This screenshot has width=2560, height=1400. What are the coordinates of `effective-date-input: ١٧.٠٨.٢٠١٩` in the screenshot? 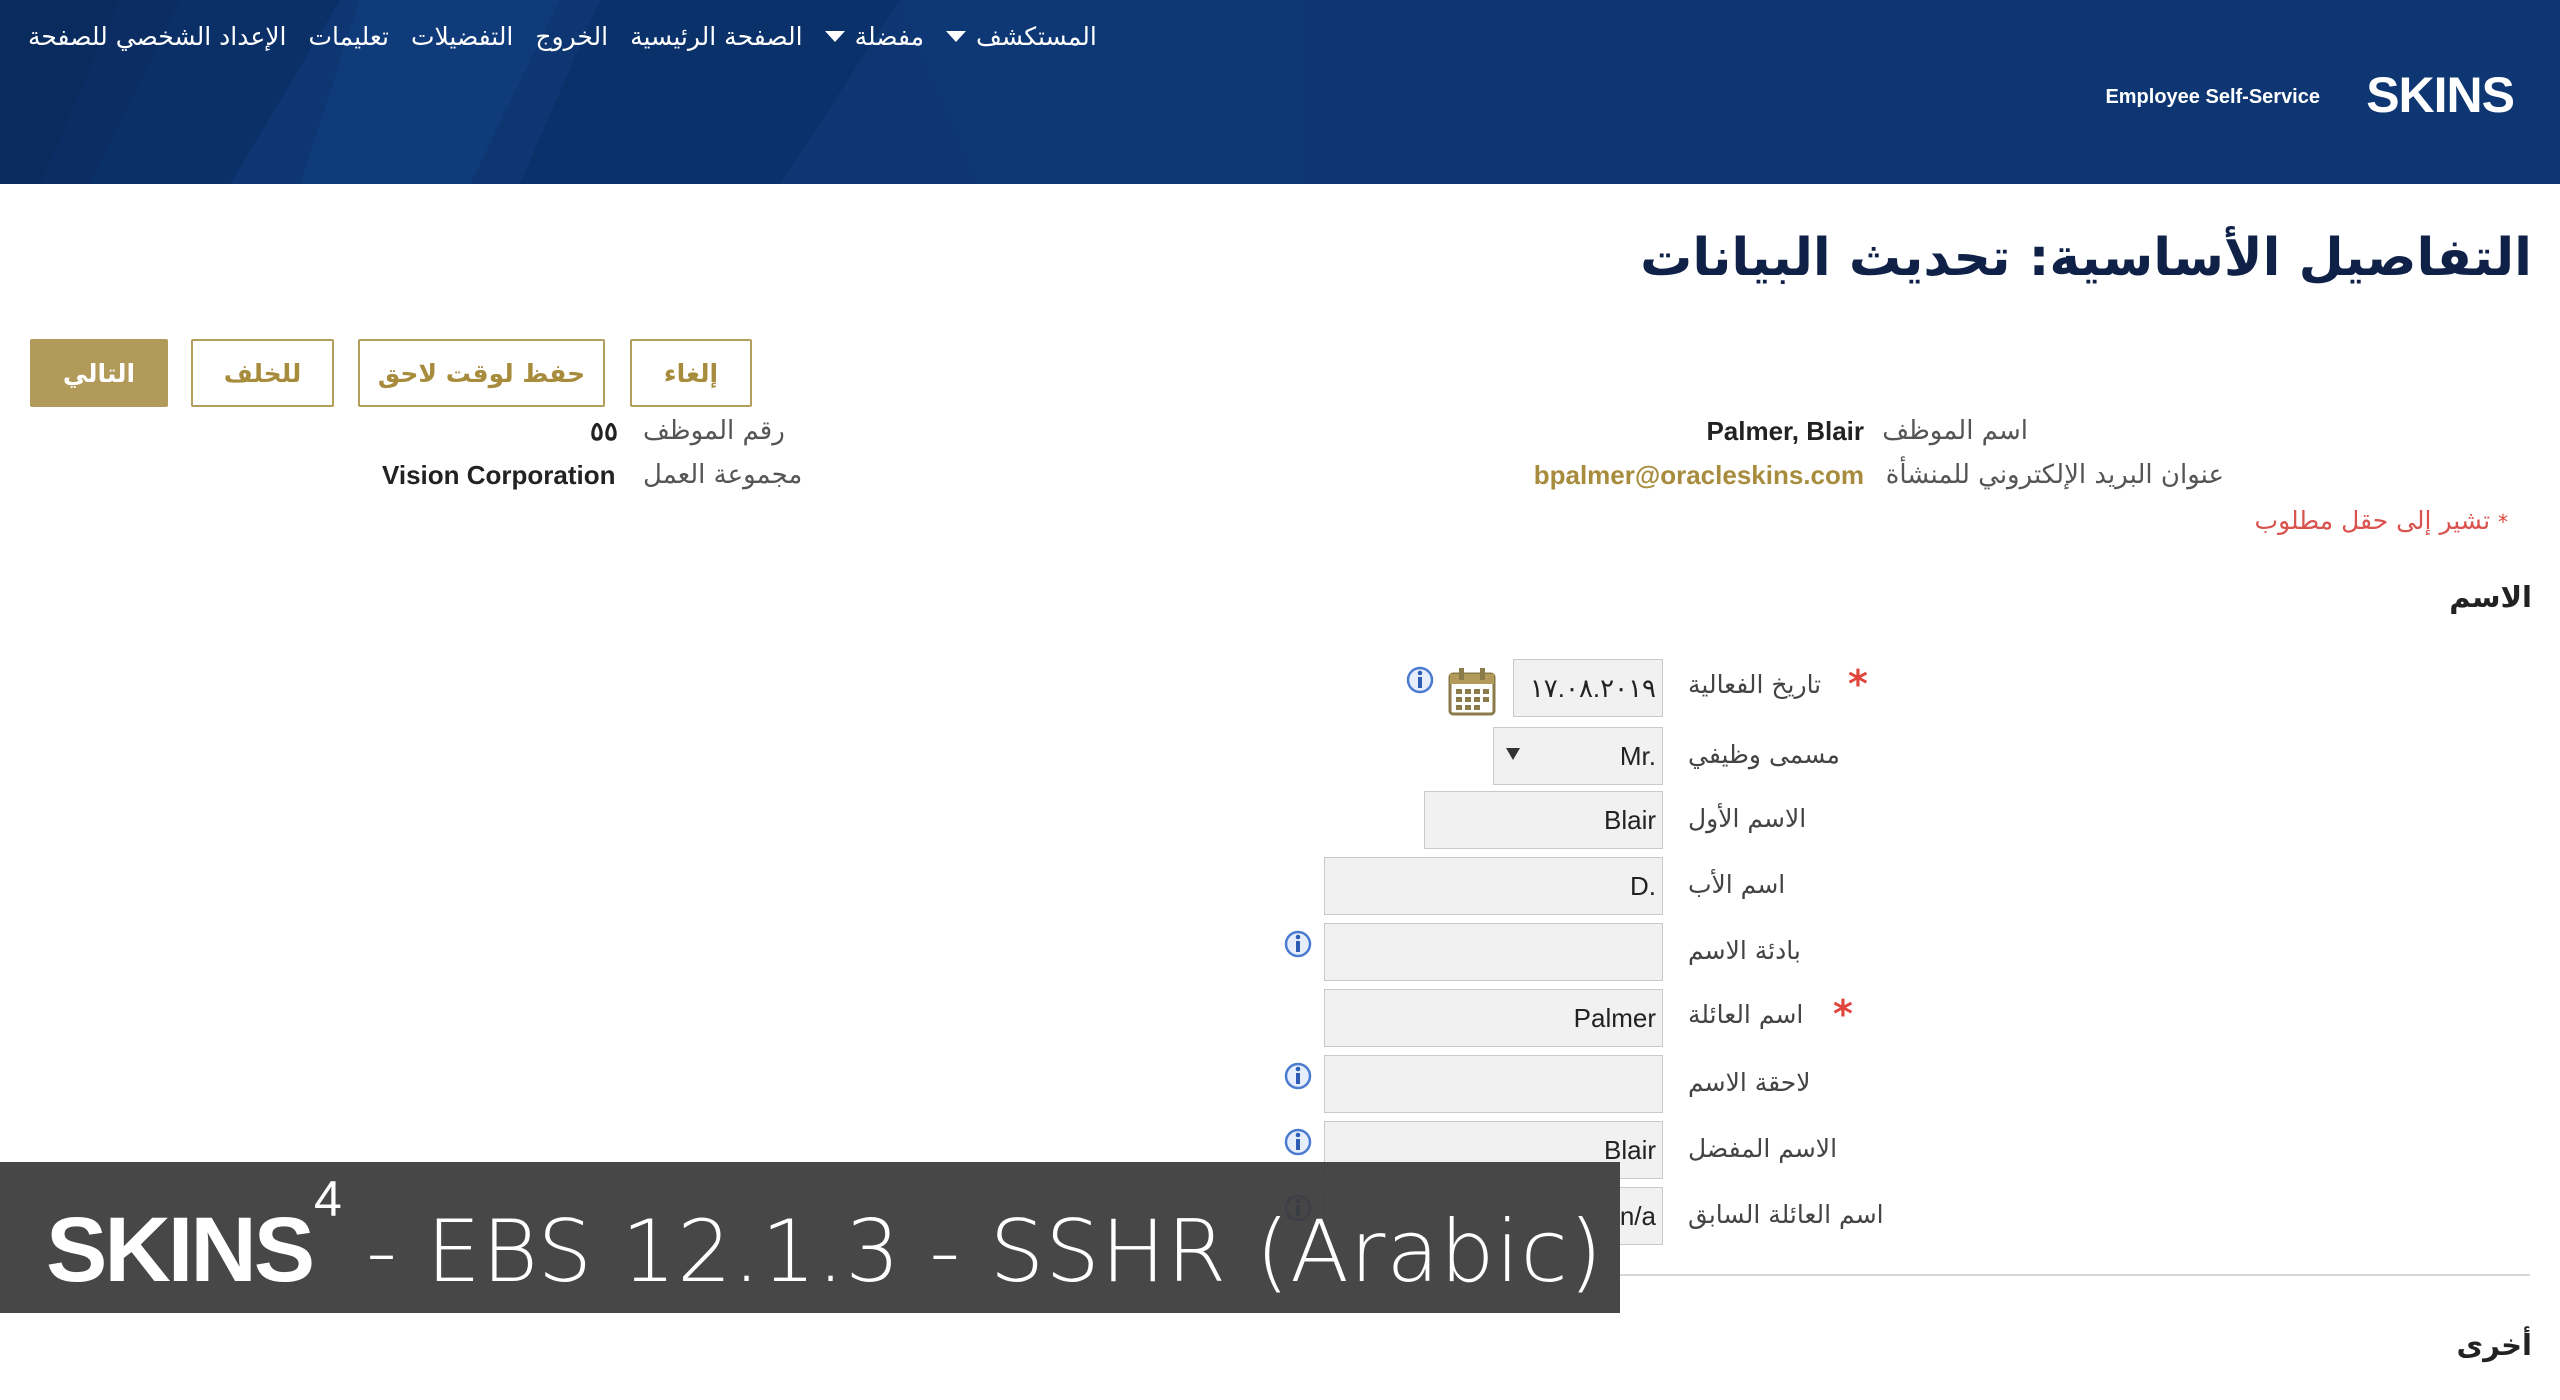 It's located at (1588, 688).